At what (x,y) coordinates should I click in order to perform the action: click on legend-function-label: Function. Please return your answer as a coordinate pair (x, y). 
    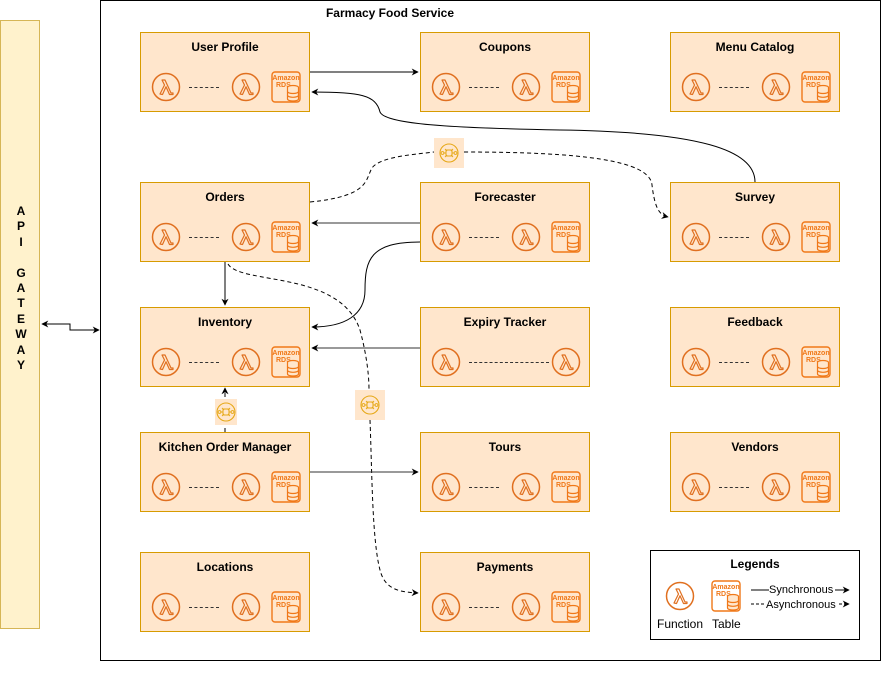
    Looking at the image, I should click on (680, 624).